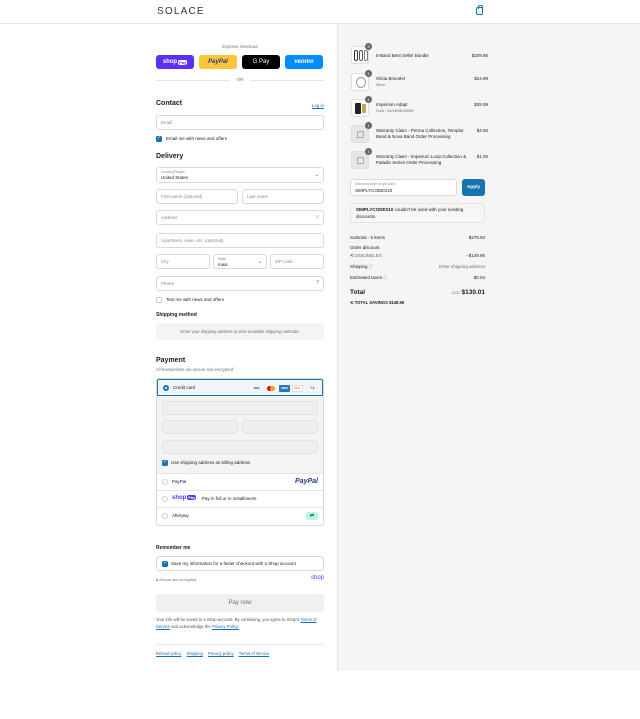 The width and height of the screenshot is (640, 719). What do you see at coordinates (165, 499) in the screenshot?
I see `shop-pay-radio` at bounding box center [165, 499].